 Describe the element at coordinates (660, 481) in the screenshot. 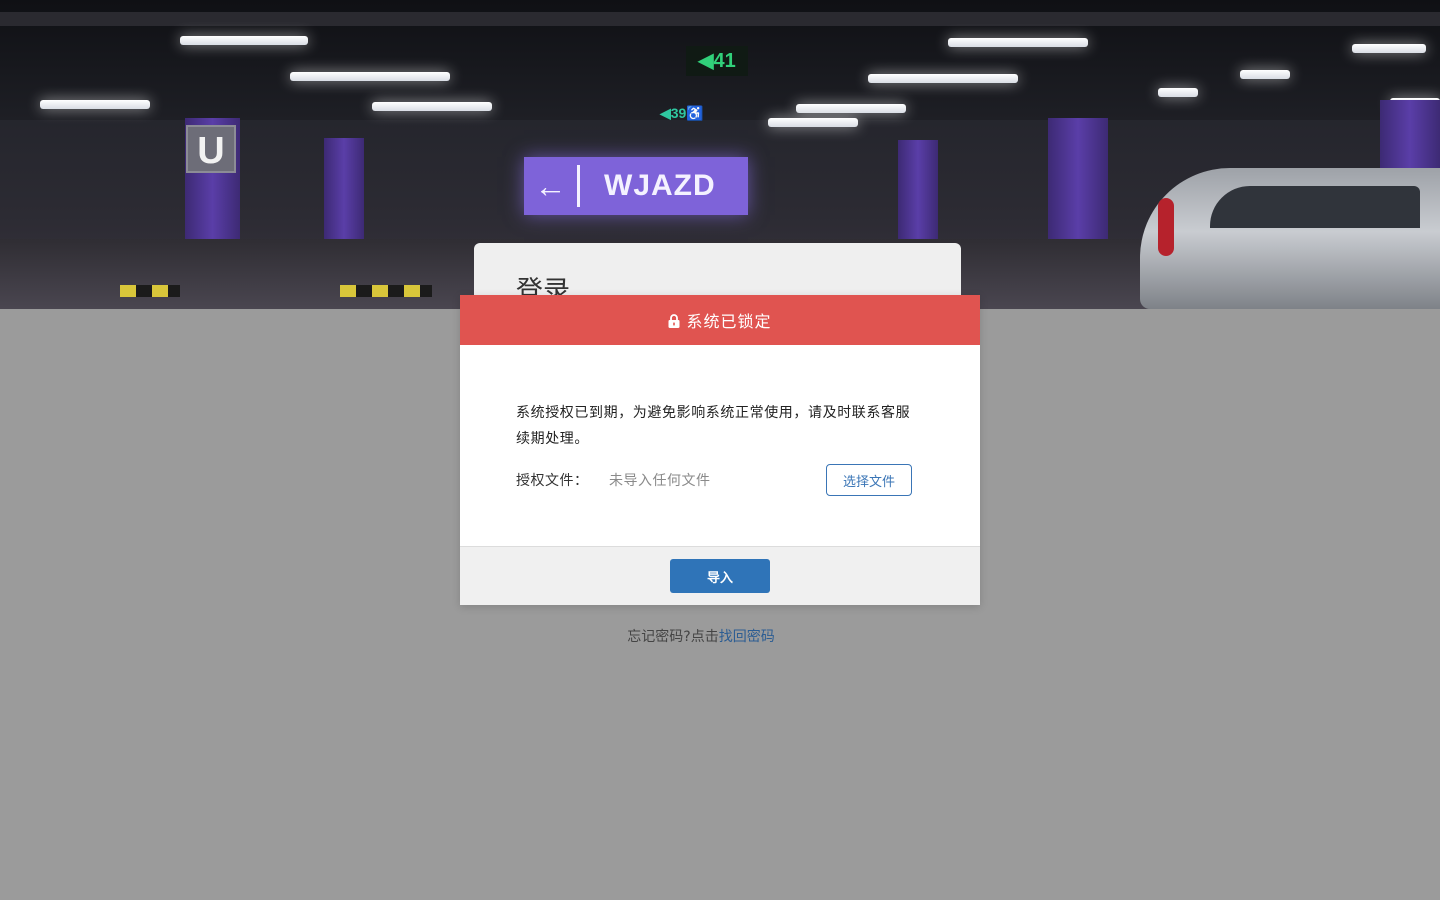

I see `license-file-status: 未导入任何文件` at that location.